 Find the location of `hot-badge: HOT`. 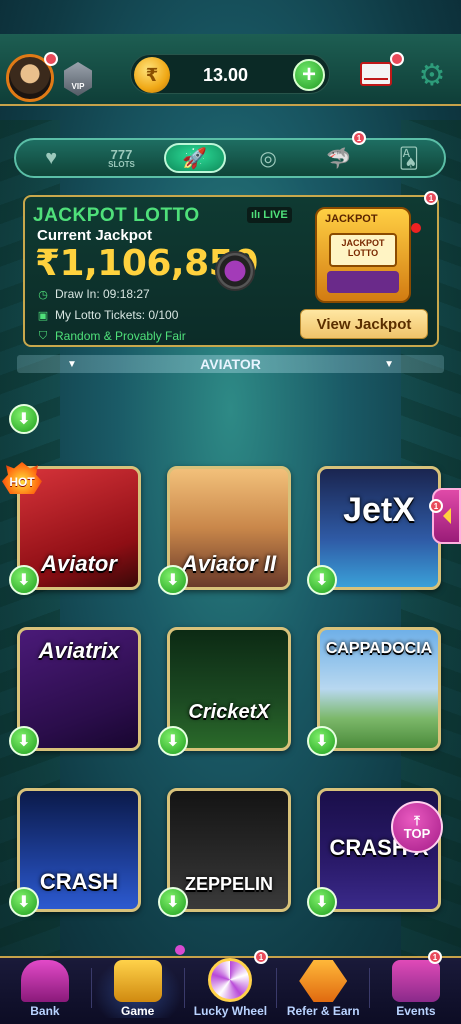

hot-badge: HOT is located at coordinates (22, 478).